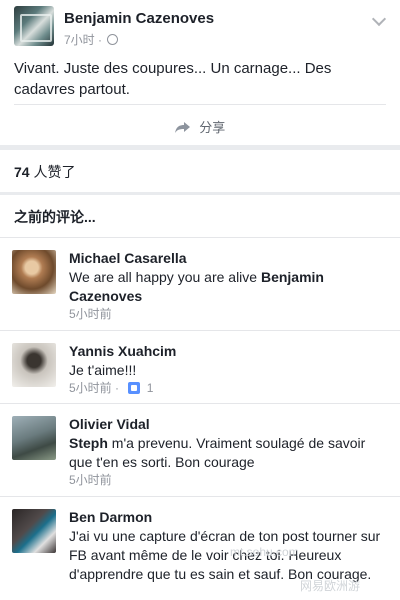 Image resolution: width=400 pixels, height=600 pixels. What do you see at coordinates (52, 172) in the screenshot?
I see `likes-suffix: 人赞了` at bounding box center [52, 172].